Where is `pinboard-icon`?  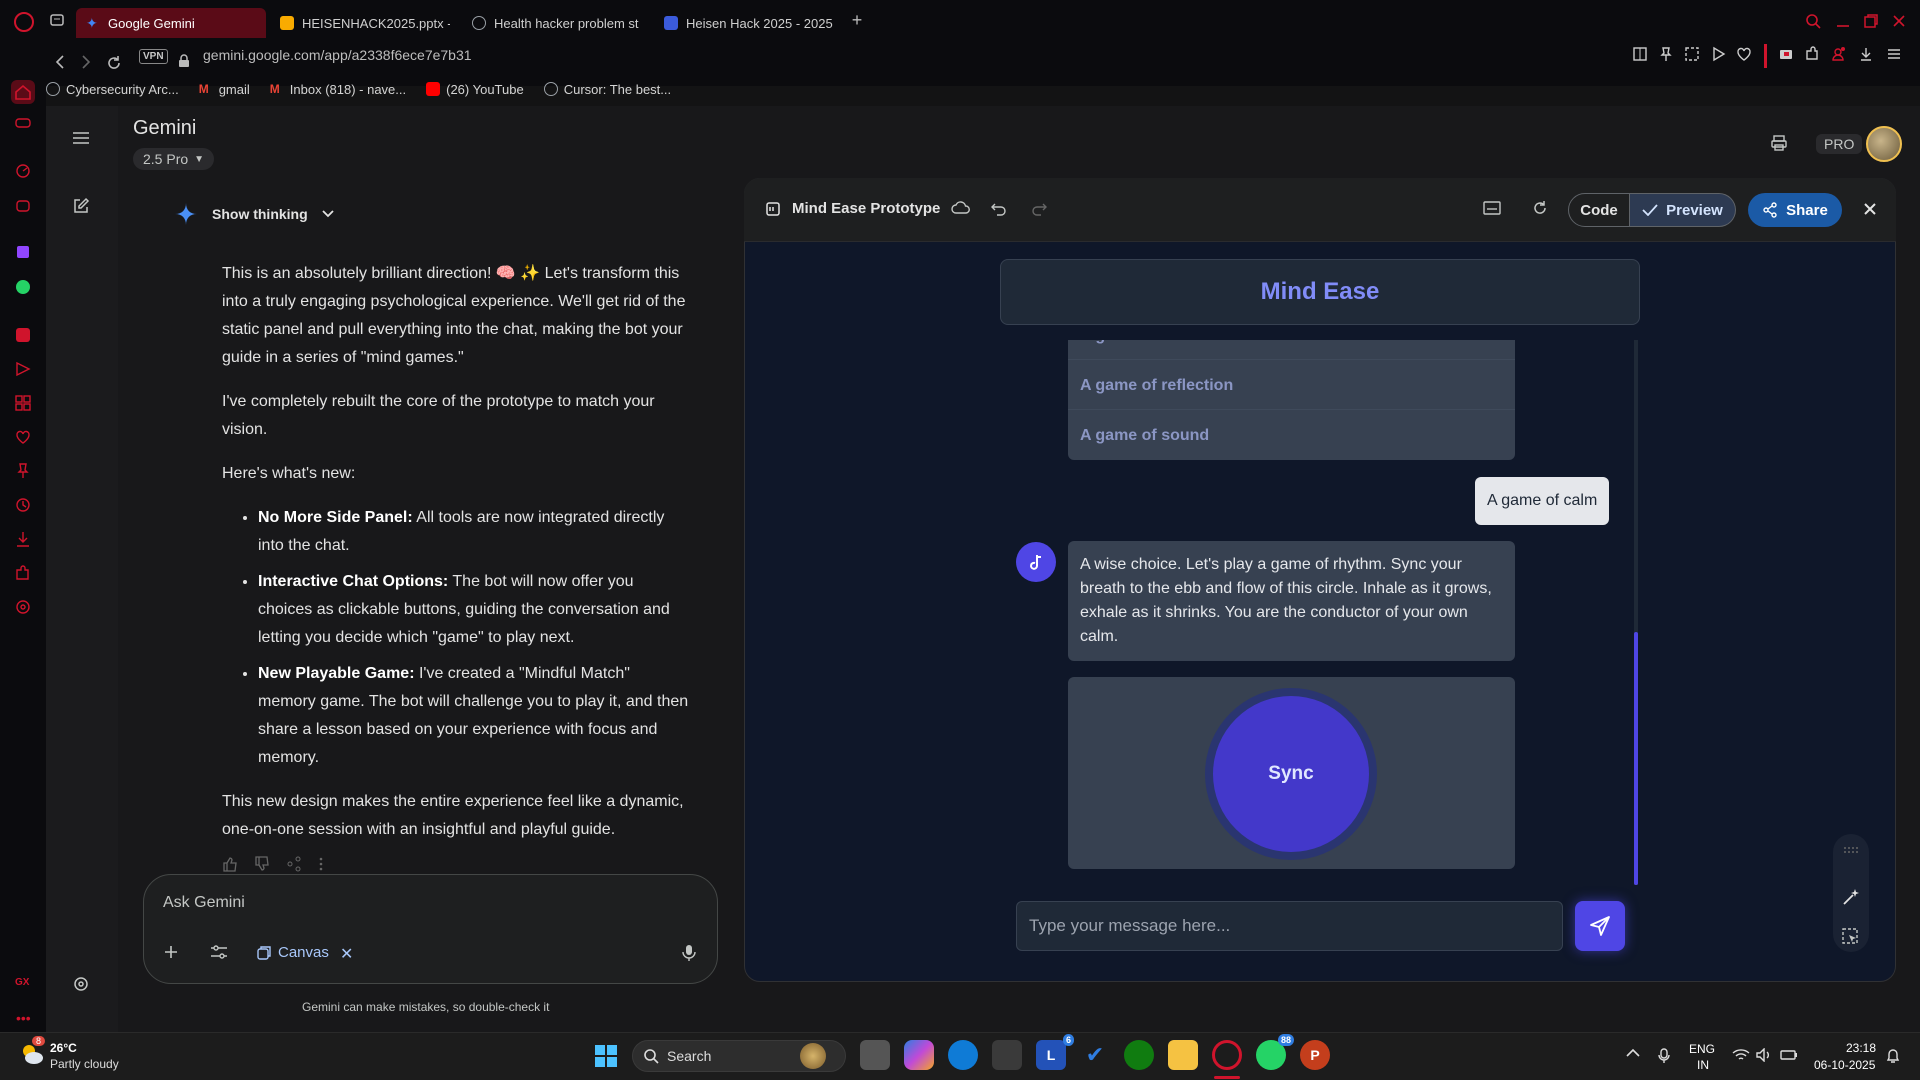 pinboard-icon is located at coordinates (23, 471).